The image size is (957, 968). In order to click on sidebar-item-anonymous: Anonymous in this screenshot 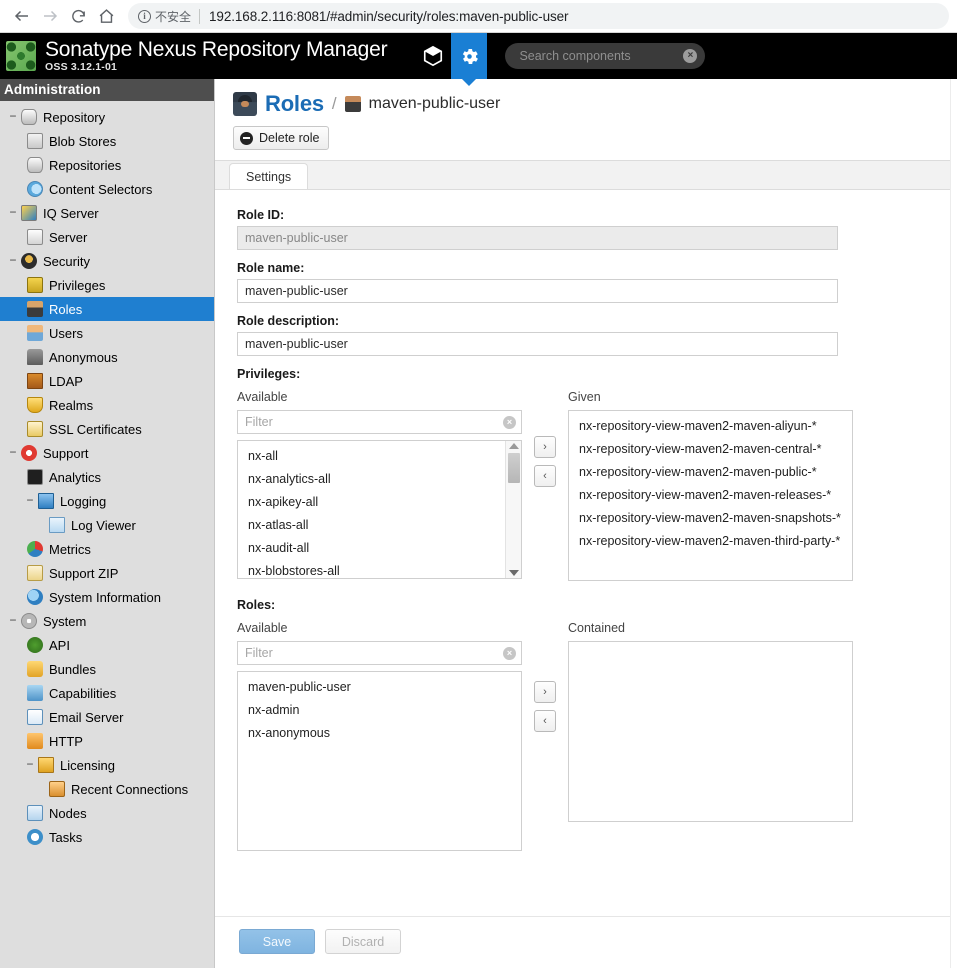, I will do `click(107, 357)`.